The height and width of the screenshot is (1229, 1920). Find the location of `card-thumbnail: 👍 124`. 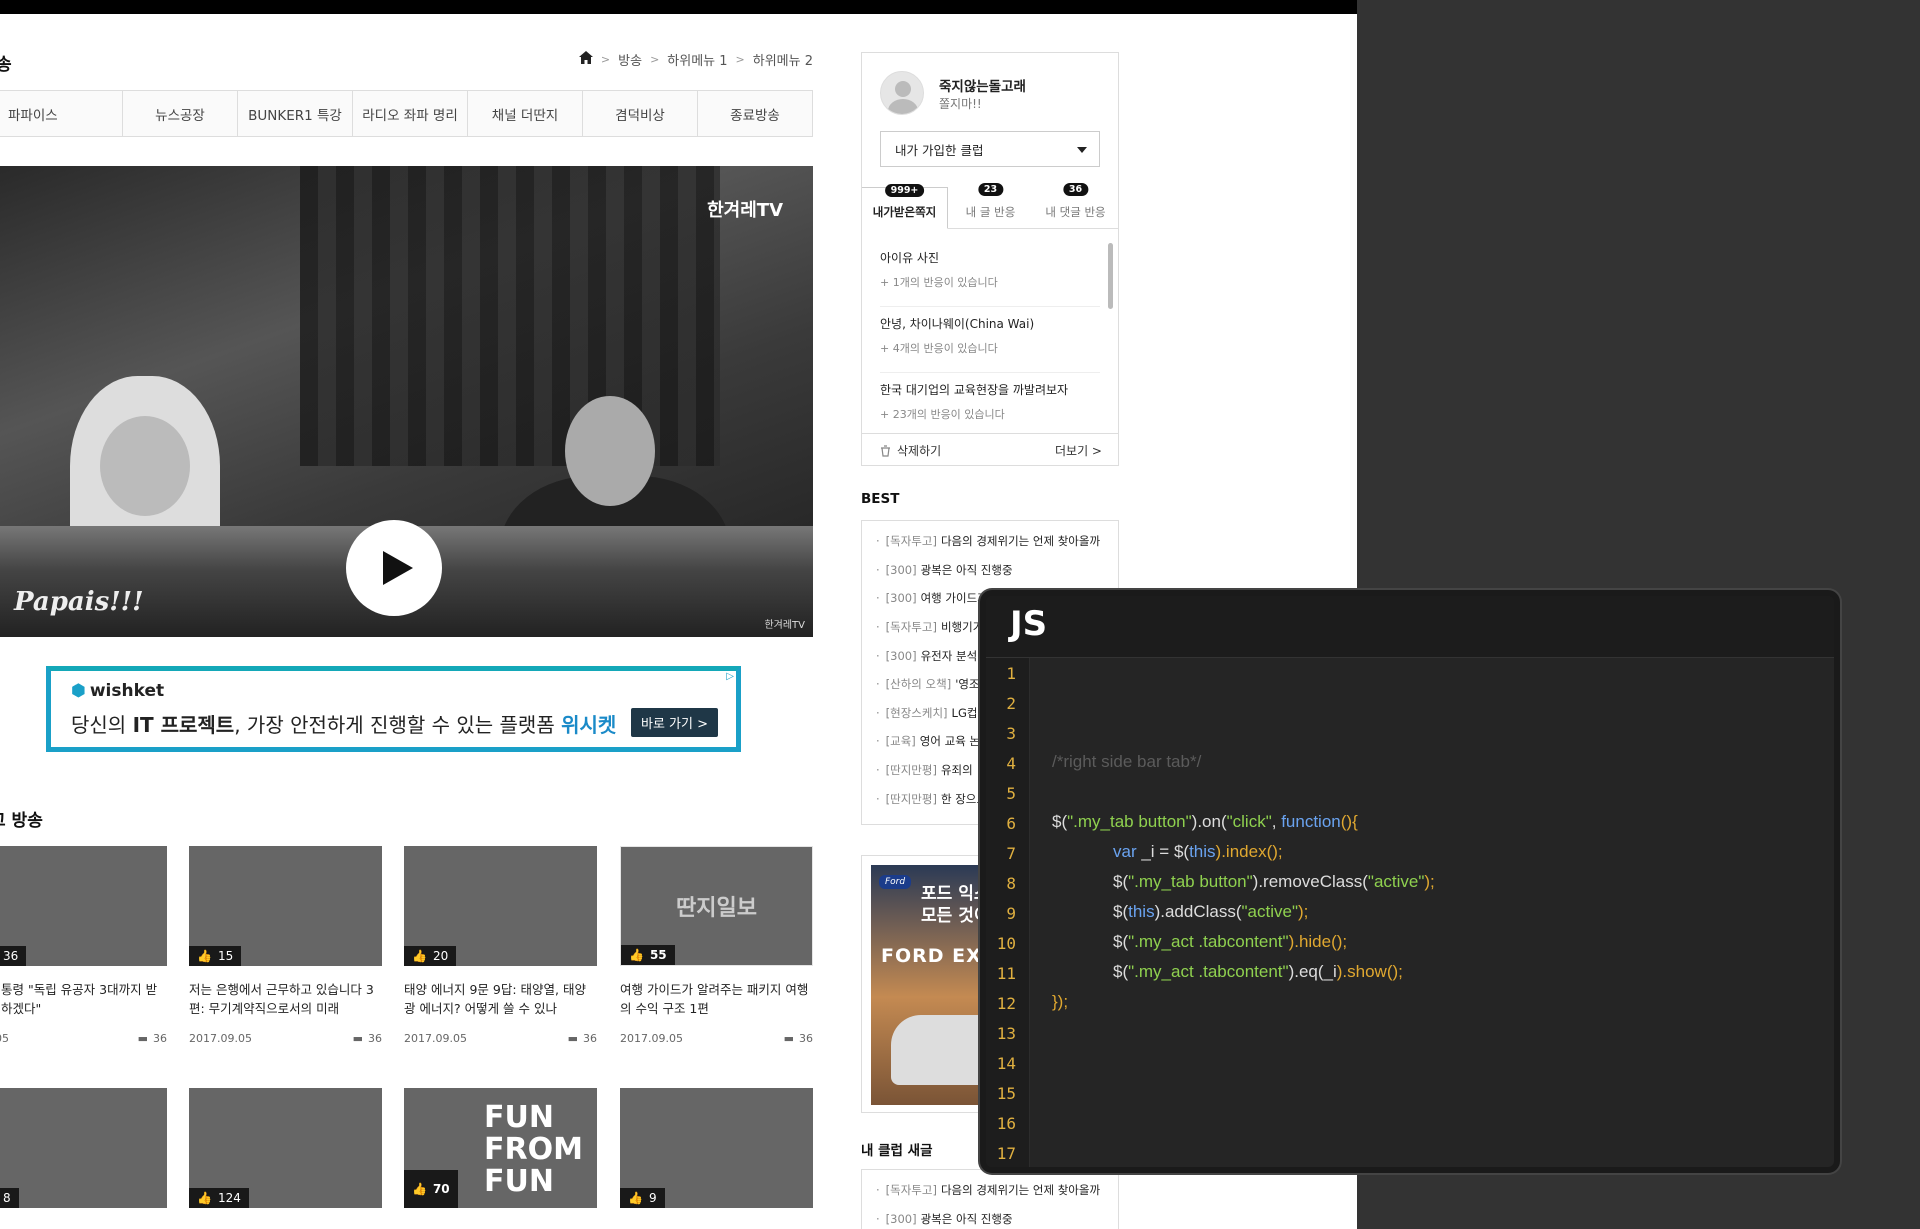

card-thumbnail: 👍 124 is located at coordinates (285, 1148).